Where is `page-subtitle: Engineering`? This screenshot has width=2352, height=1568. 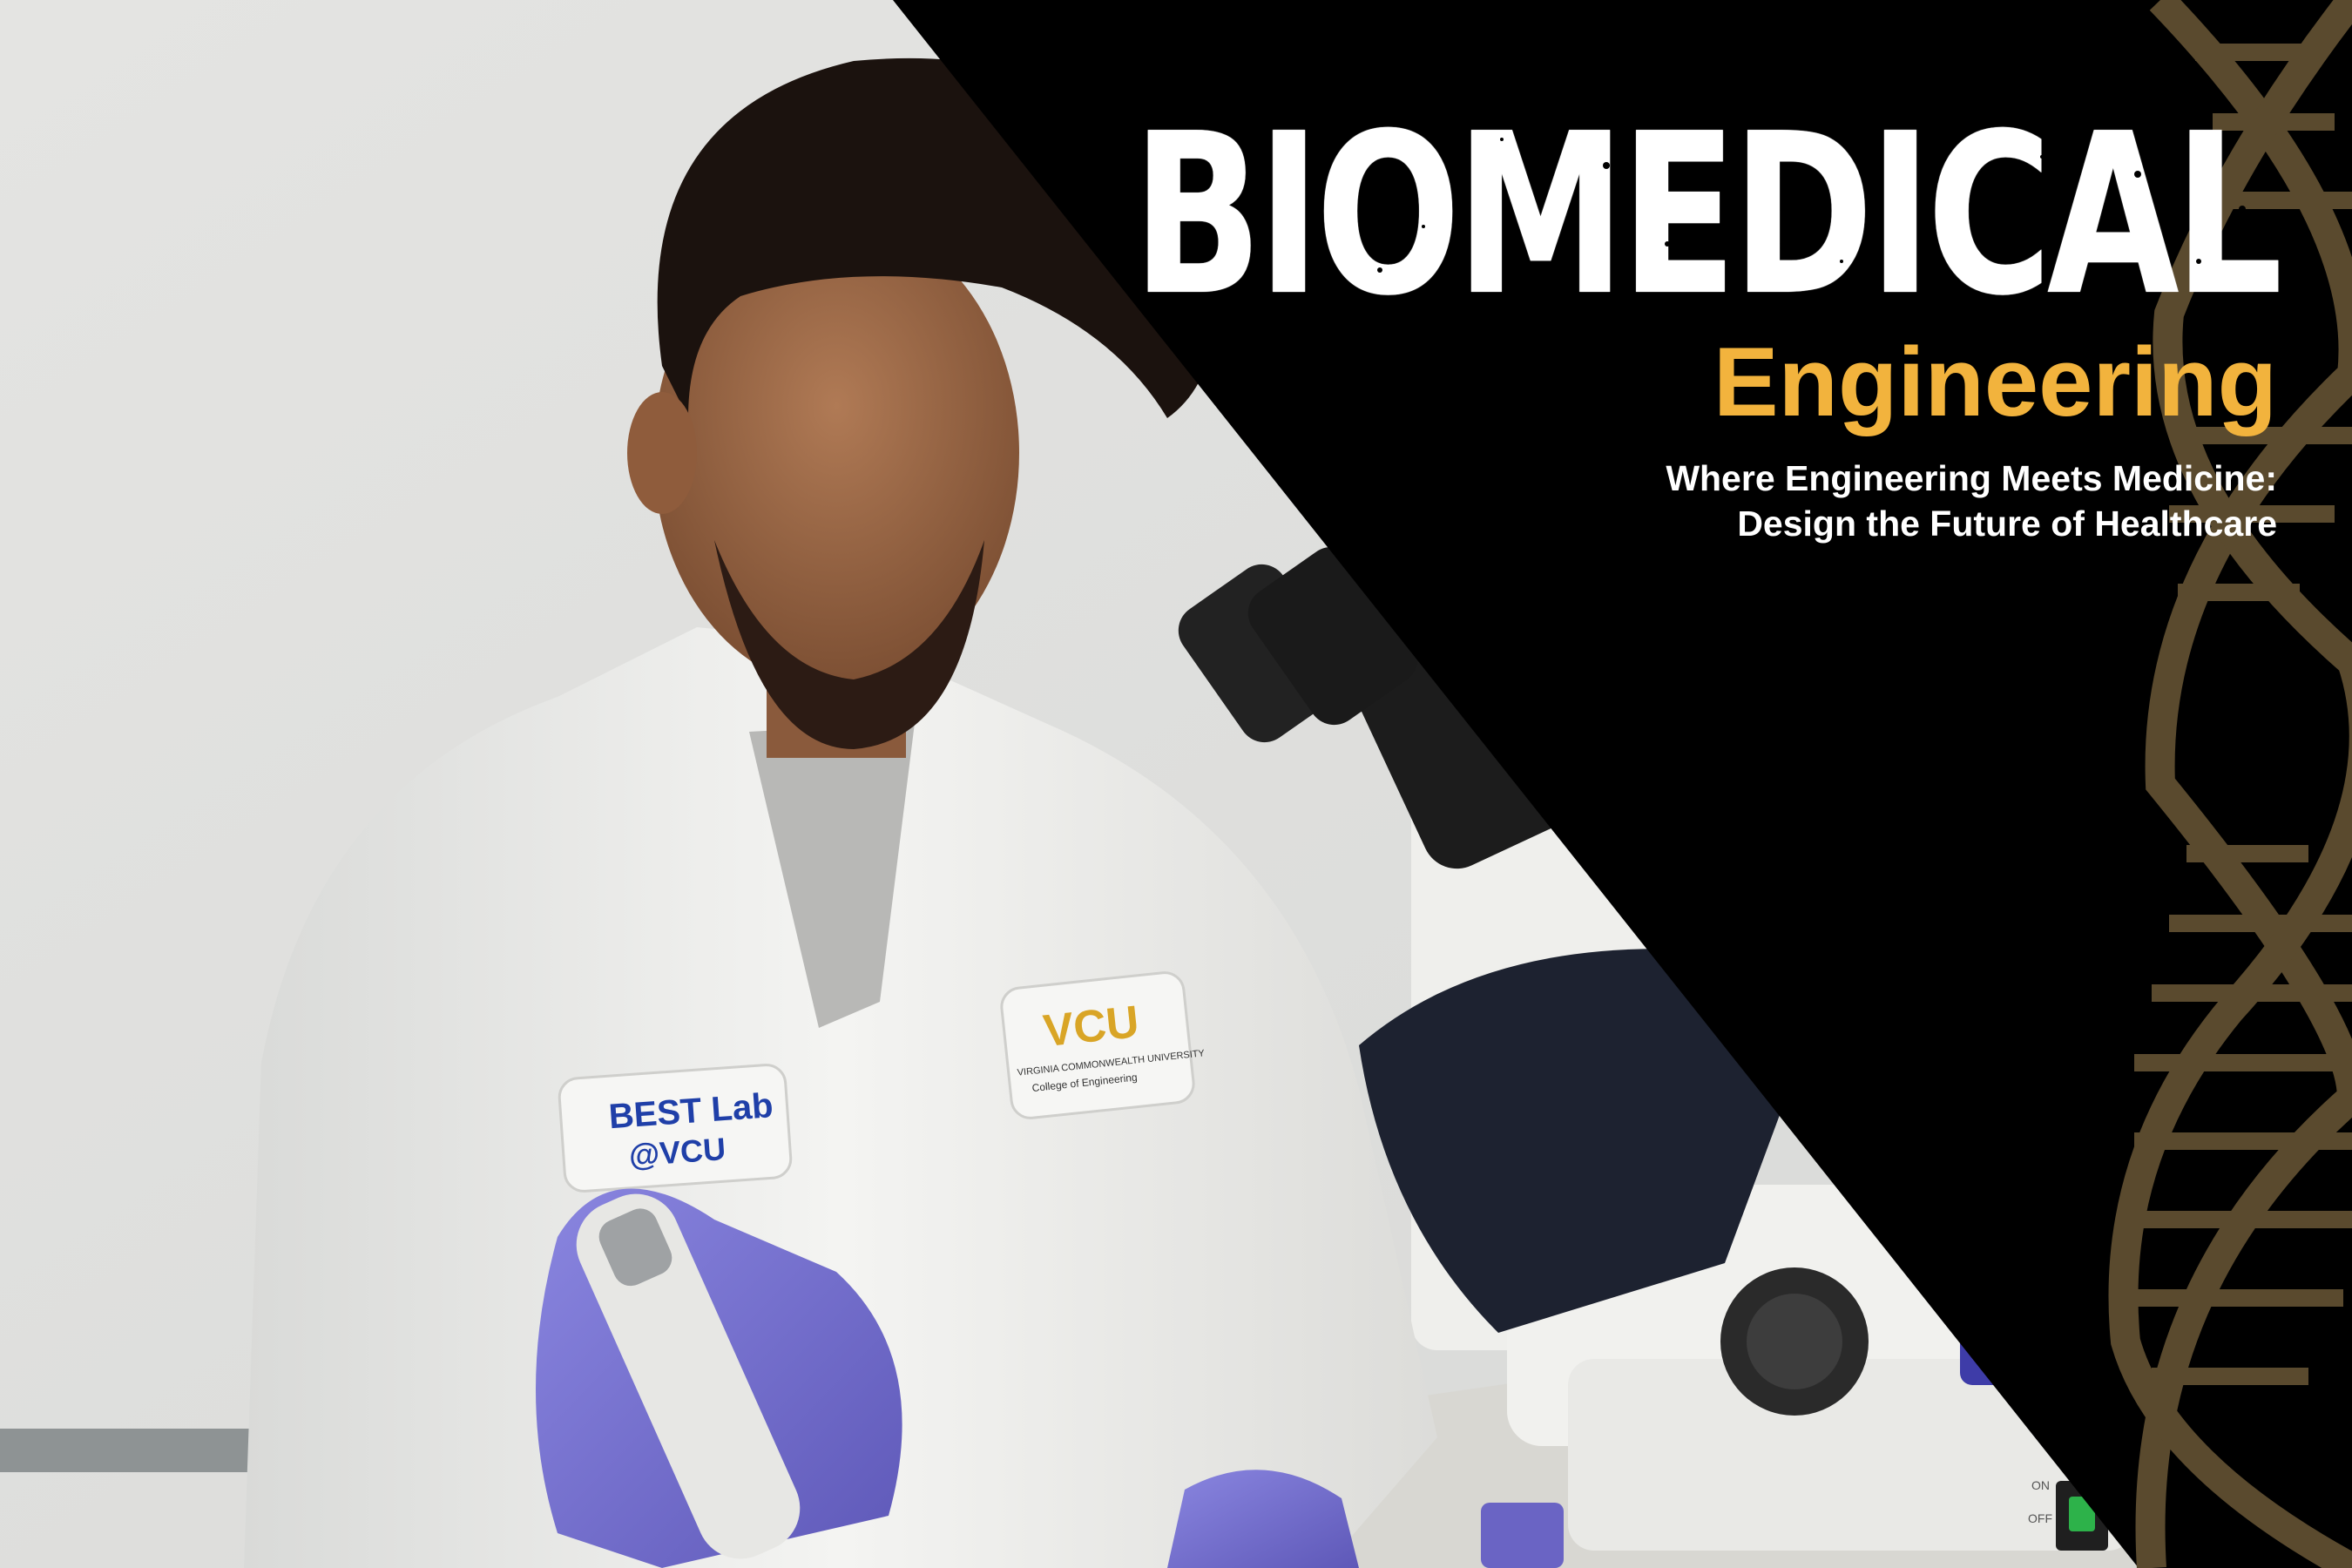 page-subtitle: Engineering is located at coordinates (1995, 382).